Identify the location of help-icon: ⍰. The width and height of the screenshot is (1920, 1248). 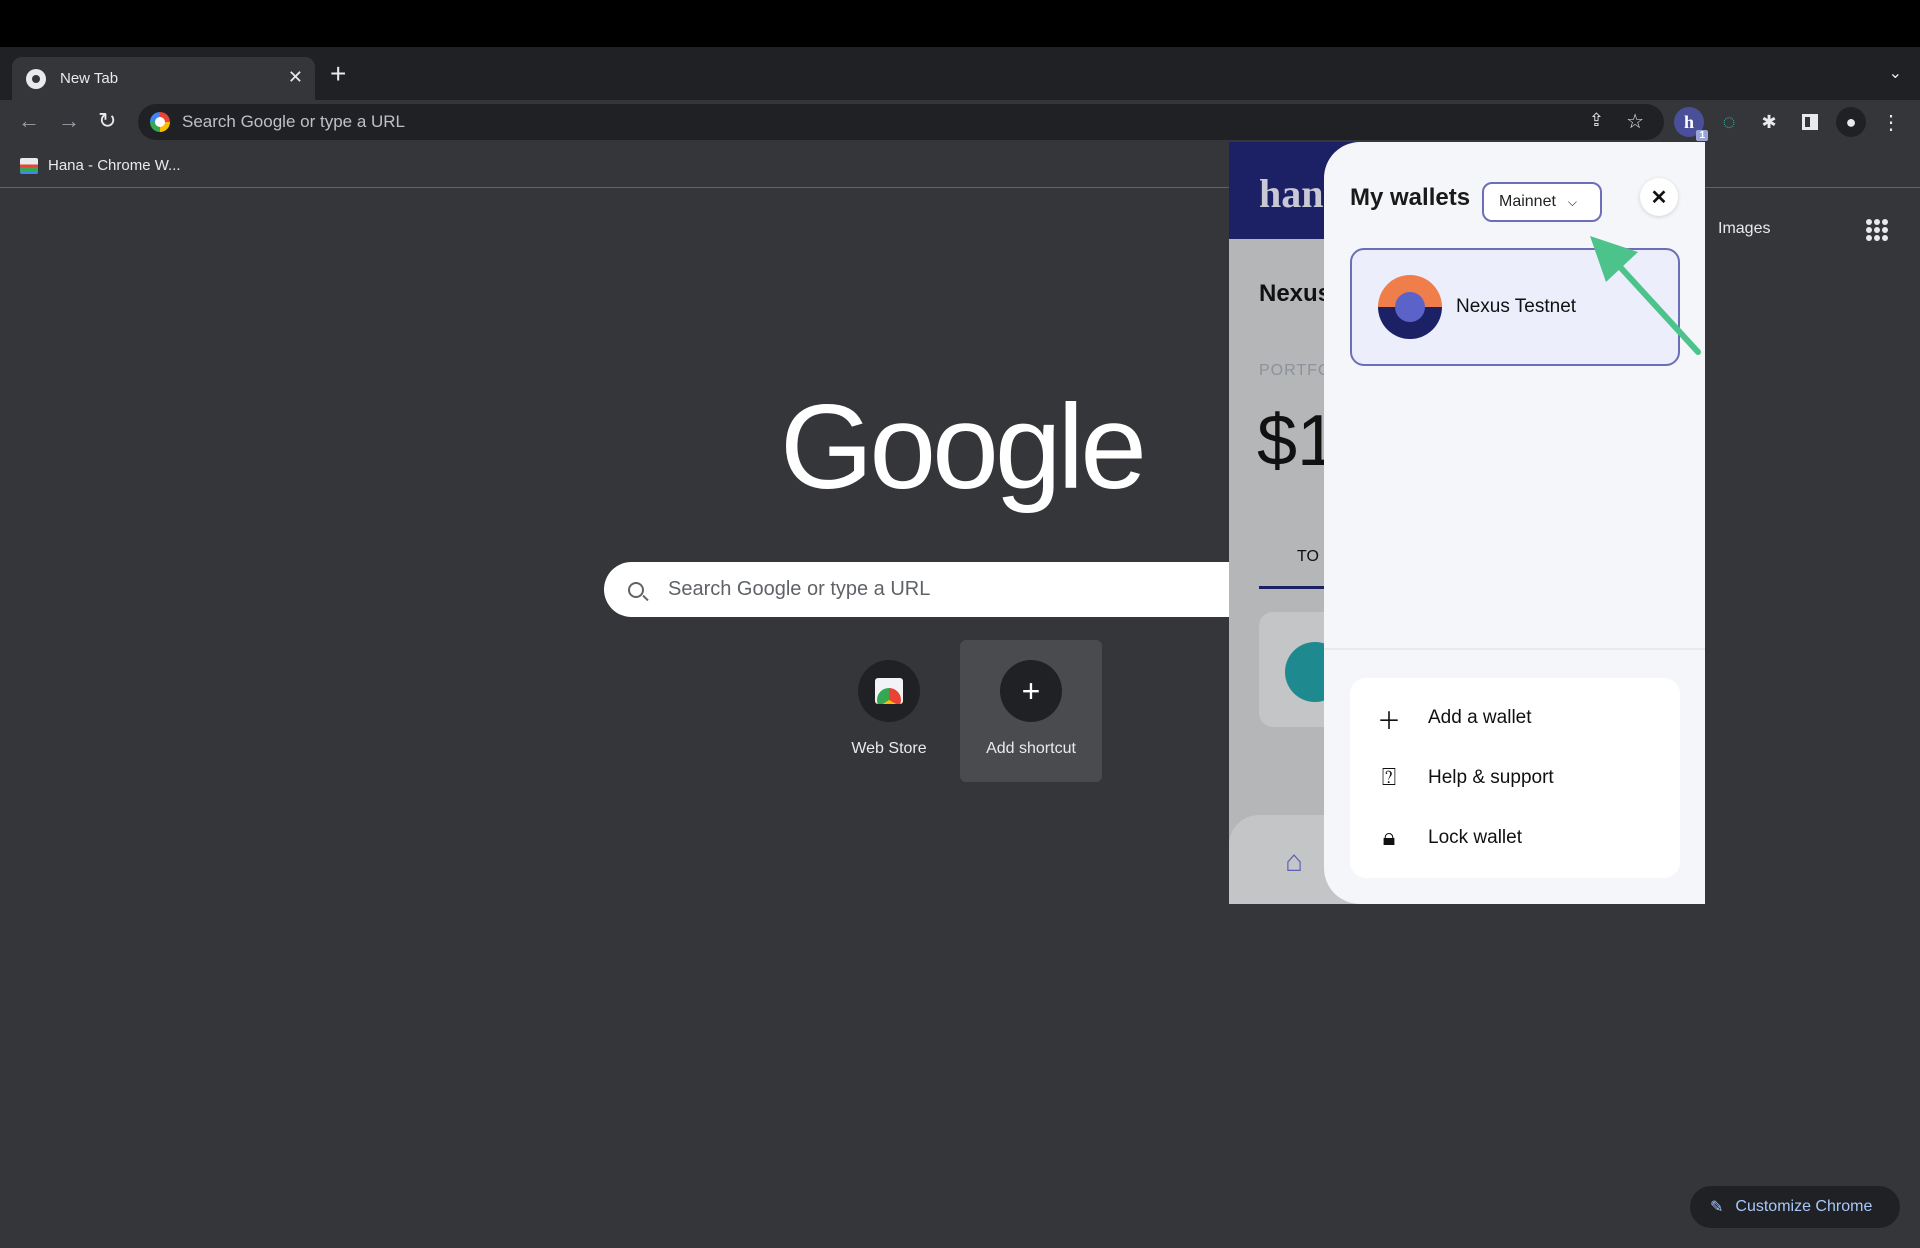
(1389, 777).